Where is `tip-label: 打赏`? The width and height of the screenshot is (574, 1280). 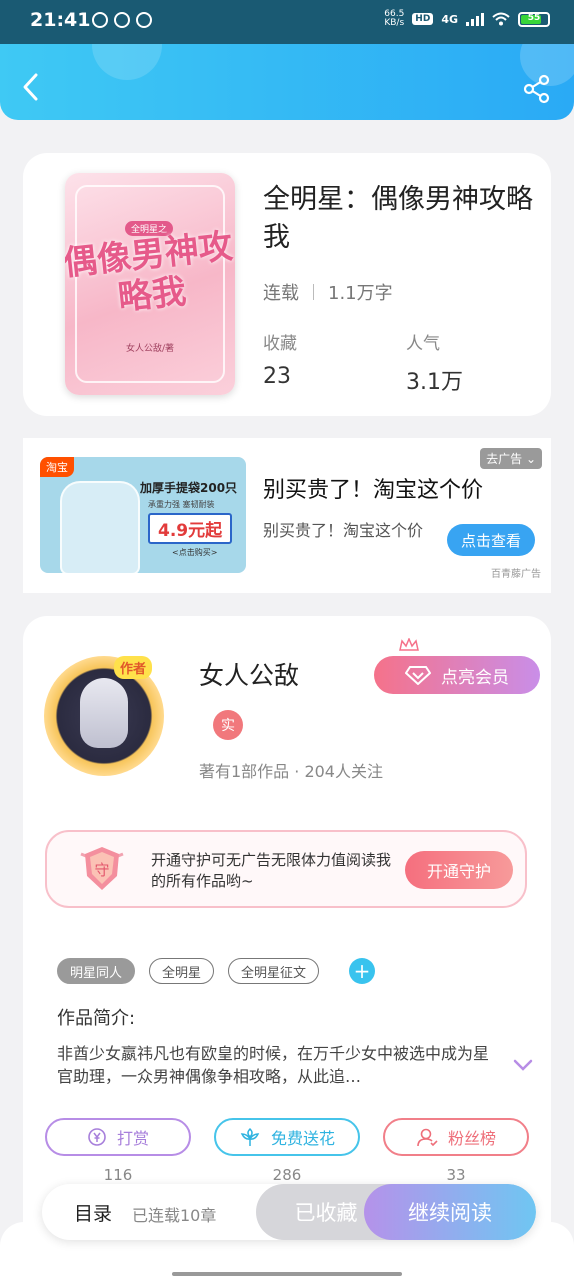
tip-label: 打赏 is located at coordinates (132, 1138).